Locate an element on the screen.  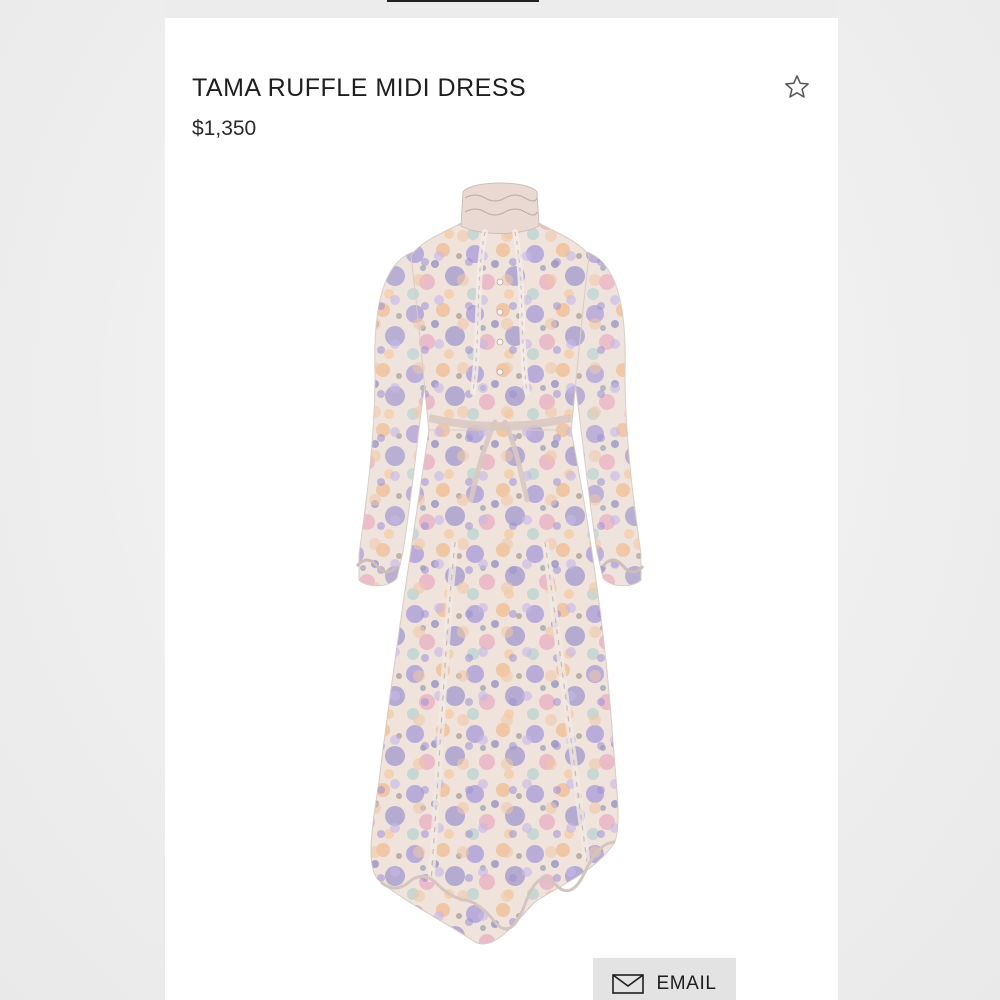
email-button: EMAIL is located at coordinates (664, 979).